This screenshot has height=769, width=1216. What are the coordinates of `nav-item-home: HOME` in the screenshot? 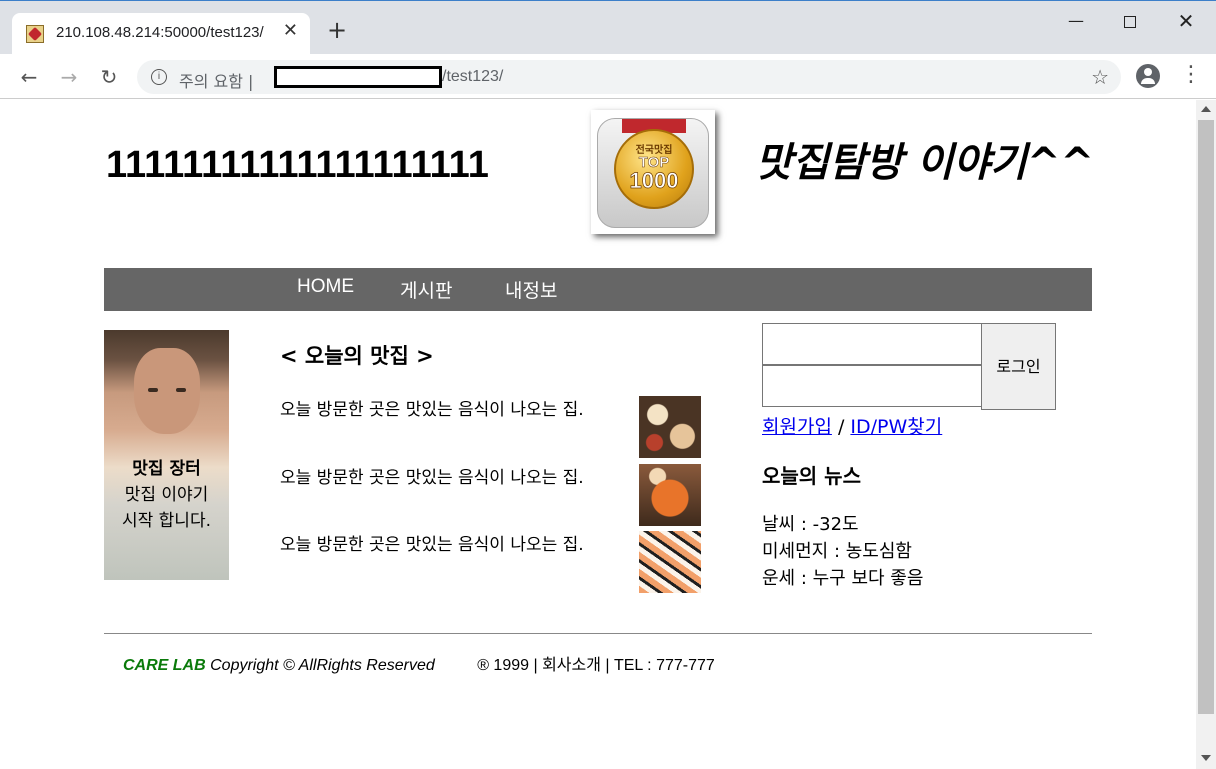 It's located at (325, 287).